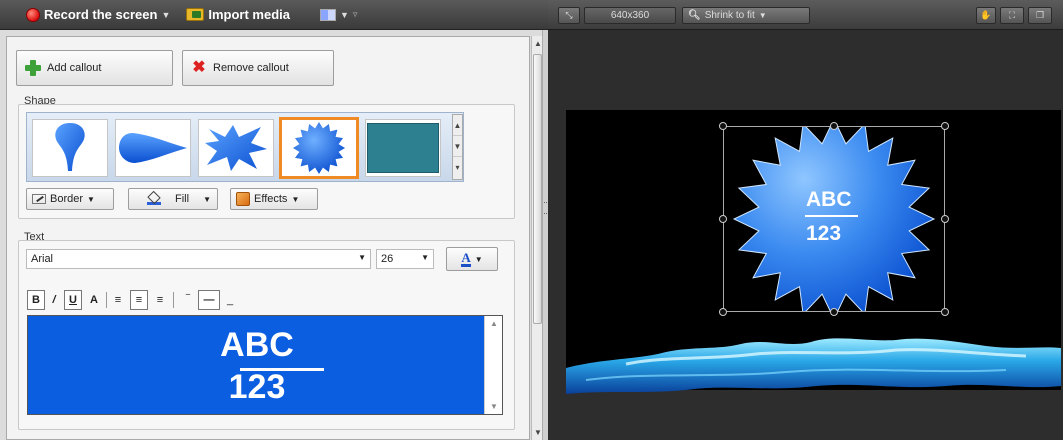 Image resolution: width=1063 pixels, height=440 pixels. What do you see at coordinates (831, 216) in the screenshot?
I see `callout-text-underline` at bounding box center [831, 216].